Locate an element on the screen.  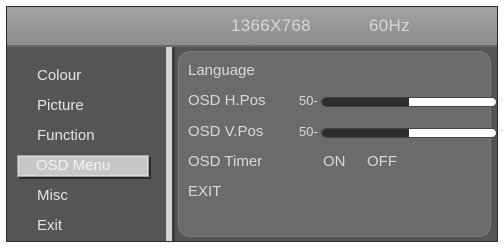
osd-v-pos-label: OSD V.Pos is located at coordinates (225, 131).